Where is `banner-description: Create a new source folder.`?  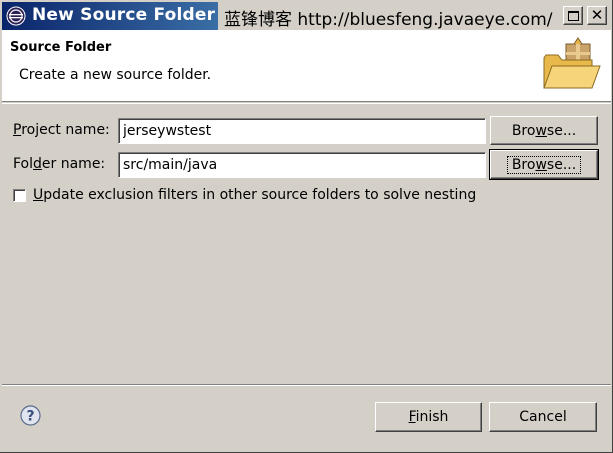
banner-description: Create a new source folder. is located at coordinates (115, 75).